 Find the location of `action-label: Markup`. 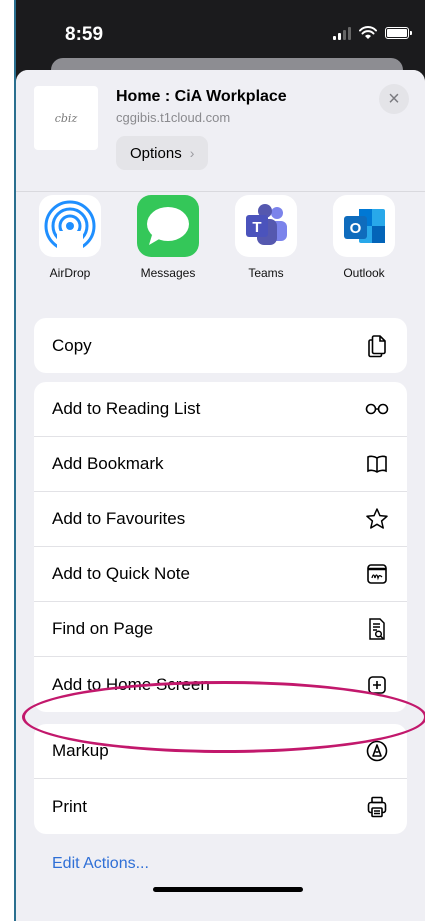

action-label: Markup is located at coordinates (80, 750).